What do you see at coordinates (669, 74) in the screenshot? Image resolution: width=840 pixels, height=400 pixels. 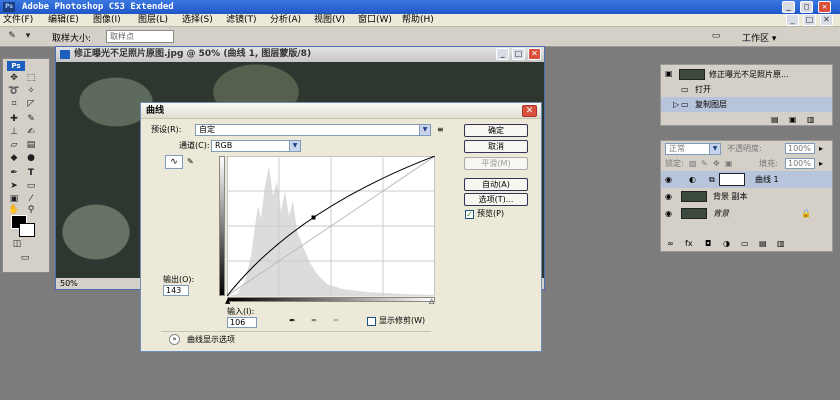 I see `brush-source-icon: ▣` at bounding box center [669, 74].